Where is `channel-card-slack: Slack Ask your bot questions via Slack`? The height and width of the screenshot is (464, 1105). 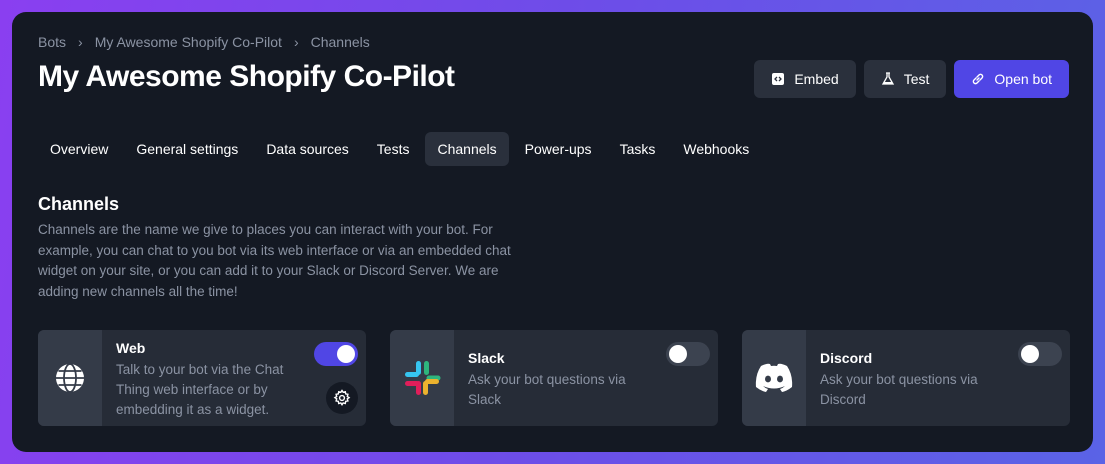
channel-card-slack: Slack Ask your bot questions via Slack is located at coordinates (554, 378).